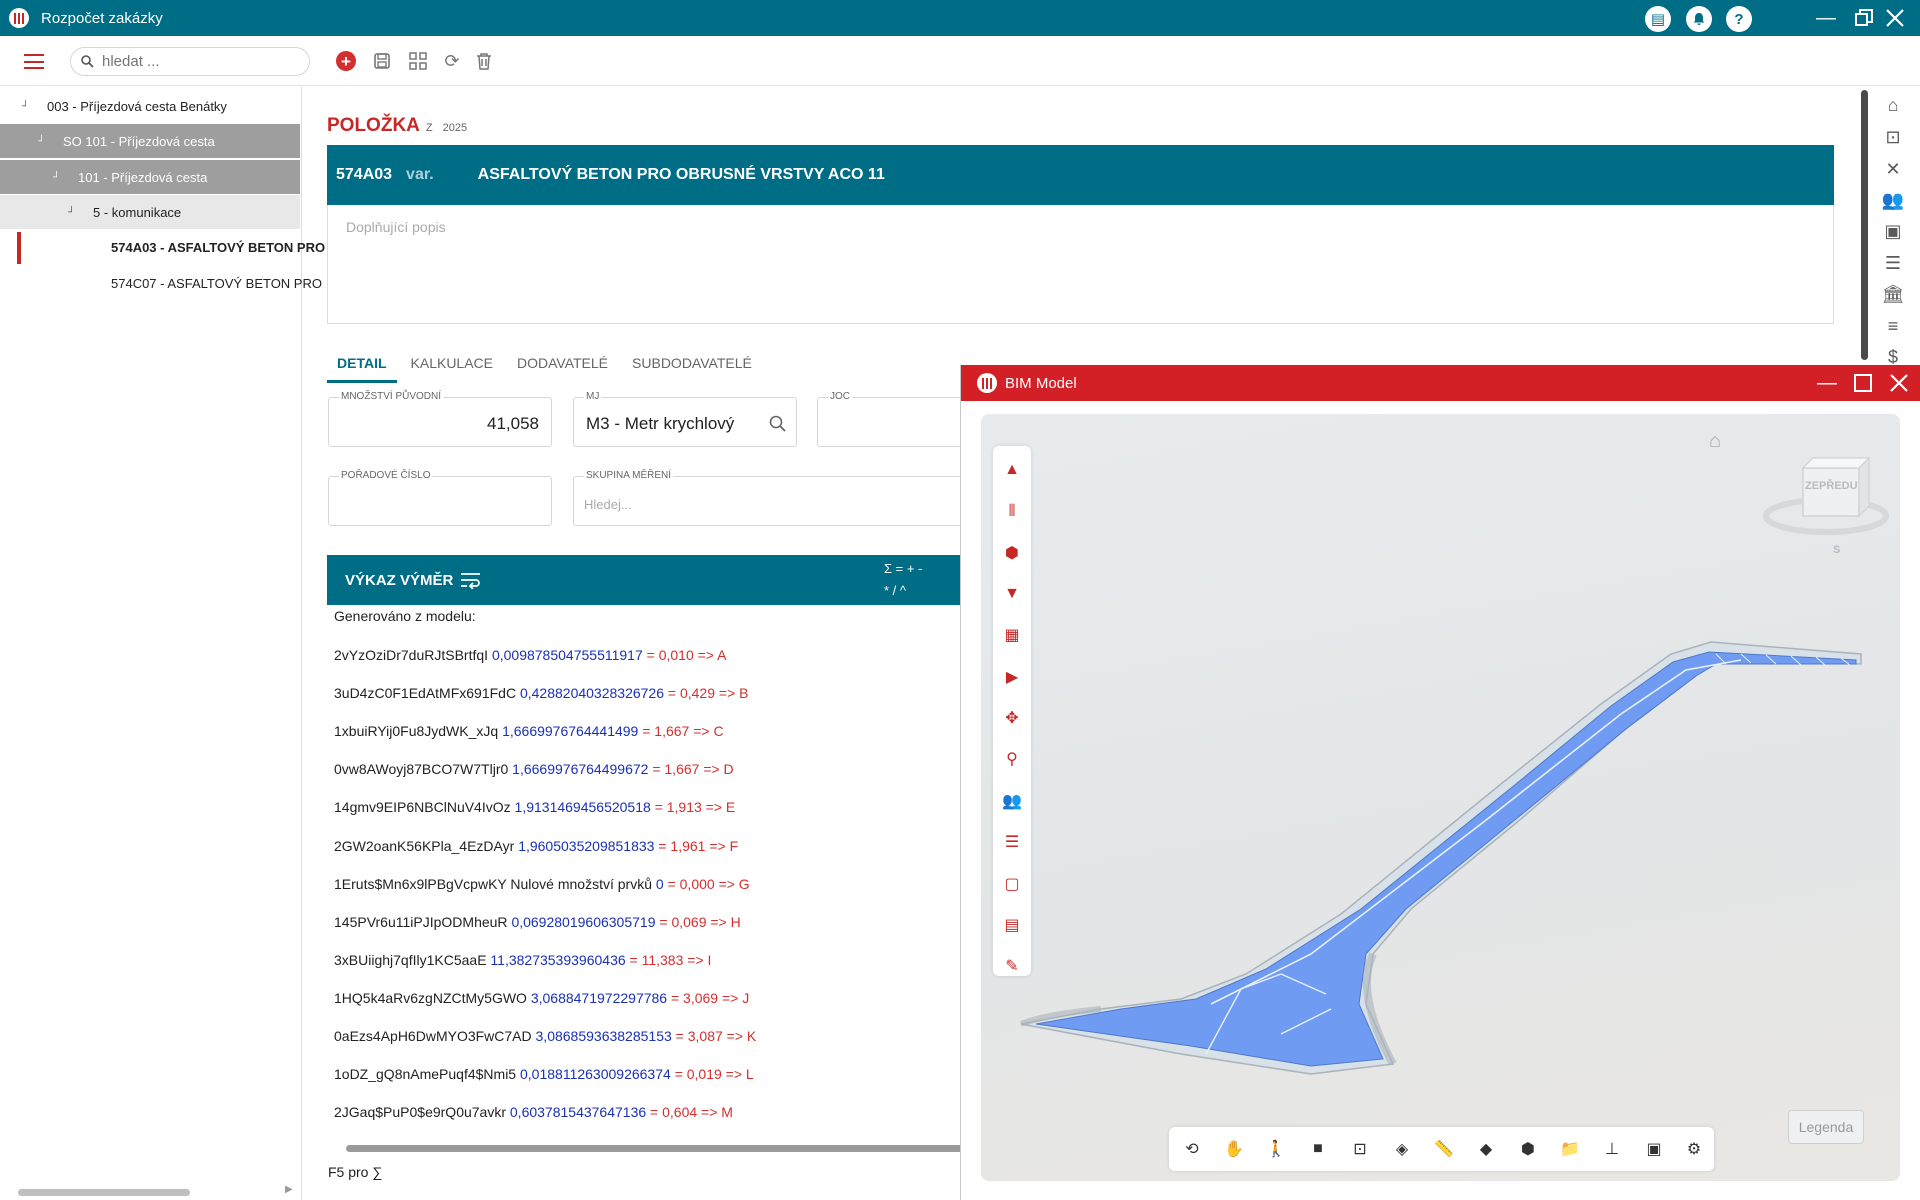 Image resolution: width=1920 pixels, height=1200 pixels. Describe the element at coordinates (1080, 264) in the screenshot. I see `description-field: Doplňující popis` at that location.